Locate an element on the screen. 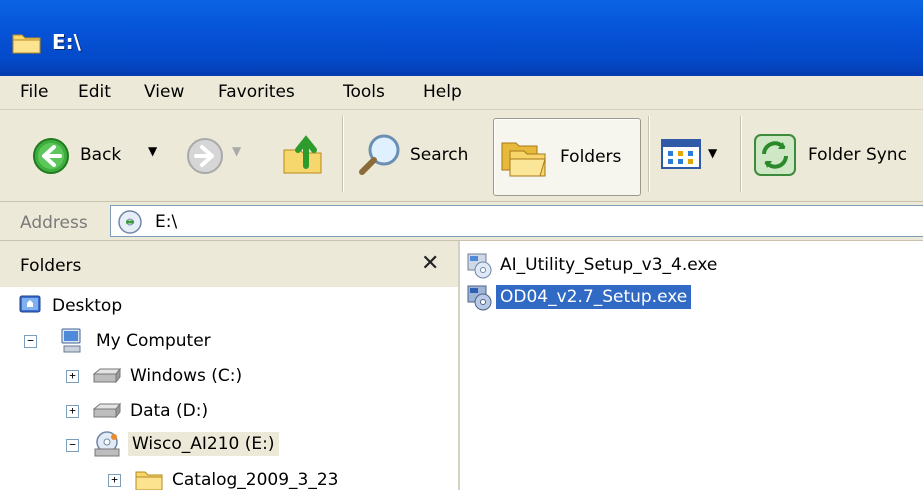 The height and width of the screenshot is (490, 923). file-name: AI_Utility_Setup_v3_4.exe is located at coordinates (609, 265).